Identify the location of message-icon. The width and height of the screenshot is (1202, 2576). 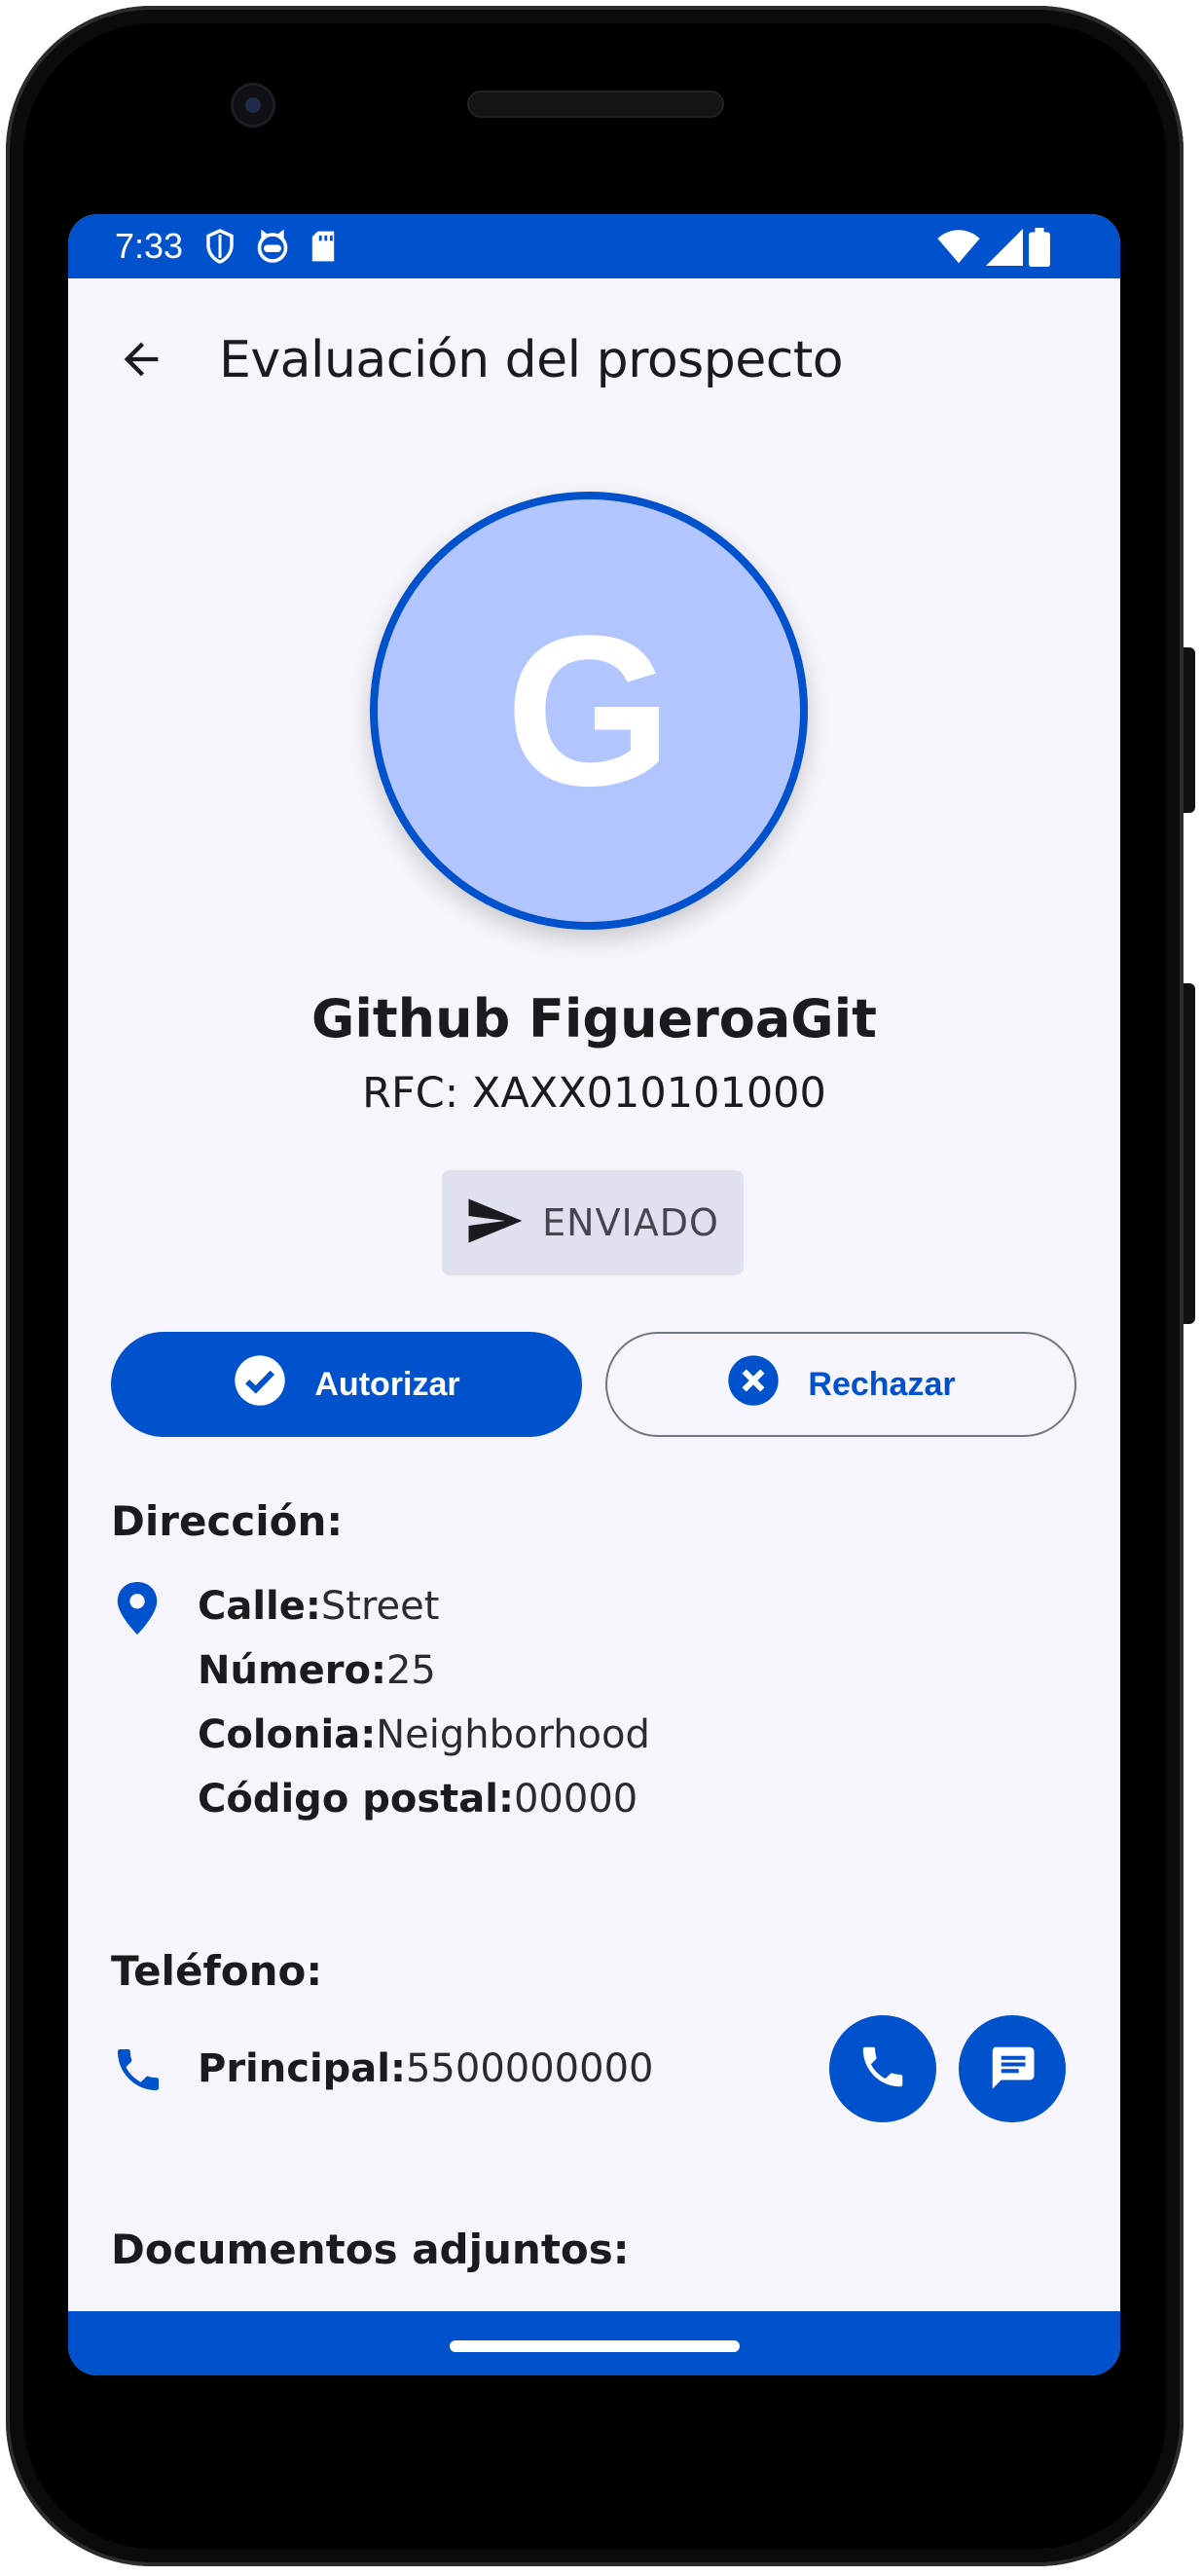
(1012, 2069).